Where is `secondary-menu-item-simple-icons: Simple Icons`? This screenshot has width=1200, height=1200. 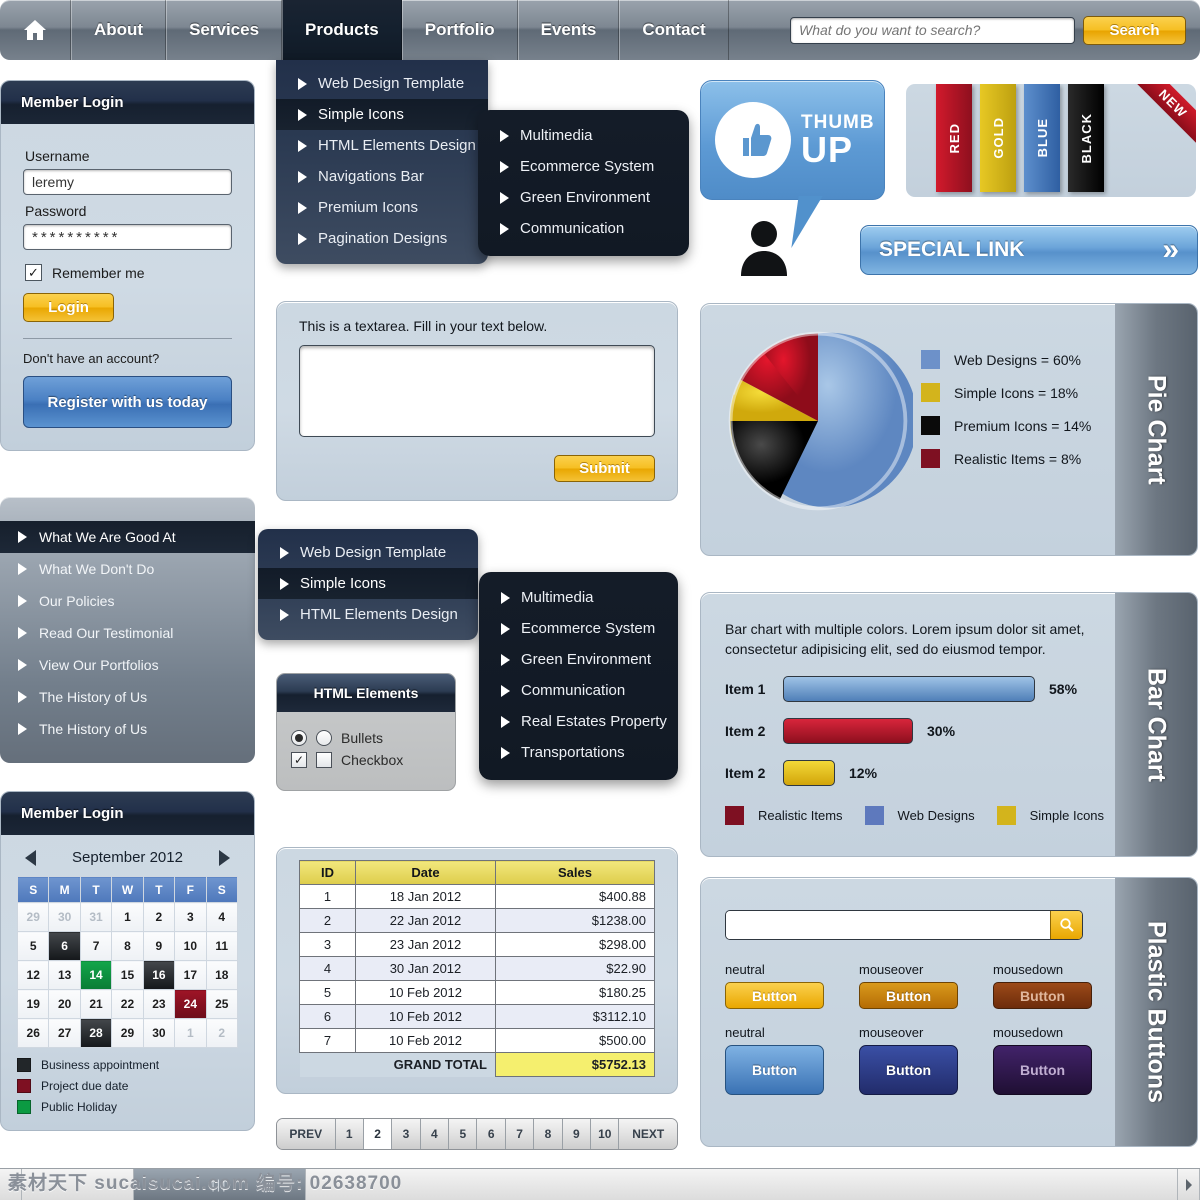
secondary-menu-item-simple-icons: Simple Icons is located at coordinates (368, 583).